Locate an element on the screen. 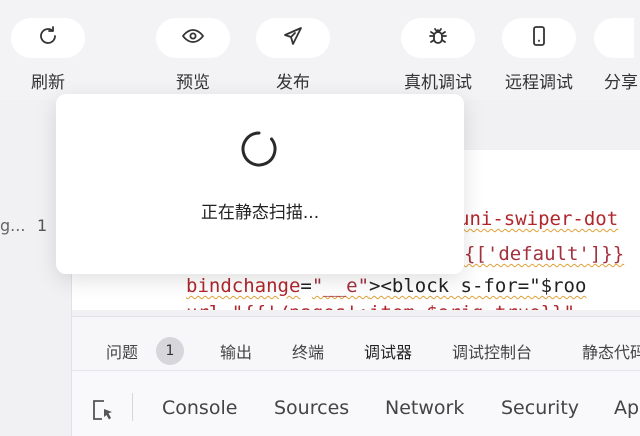 The width and height of the screenshot is (640, 436). tab-debugger: 调试器 is located at coordinates (388, 358).